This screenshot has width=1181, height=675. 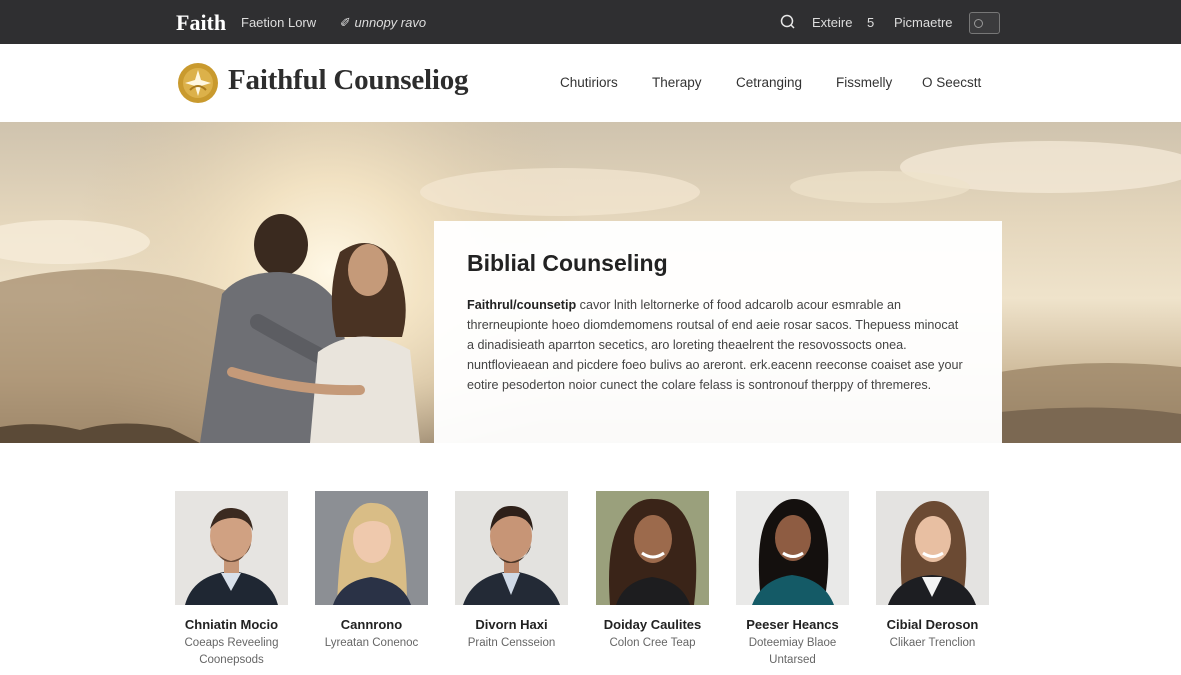 What do you see at coordinates (951, 82) in the screenshot?
I see `nav-item-search: O Seecstt` at bounding box center [951, 82].